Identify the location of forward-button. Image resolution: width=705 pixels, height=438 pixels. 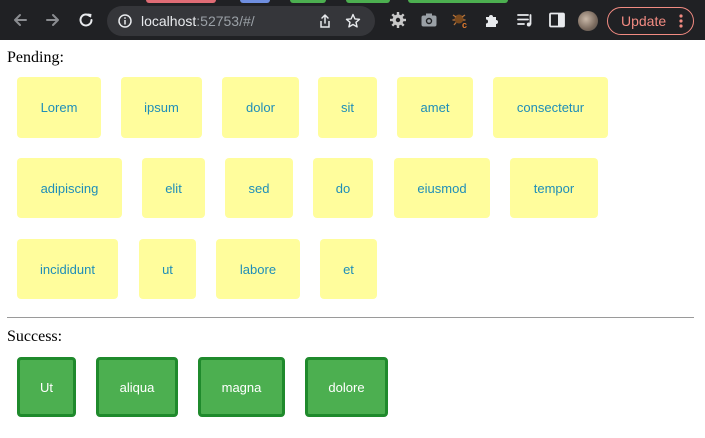
(53, 20).